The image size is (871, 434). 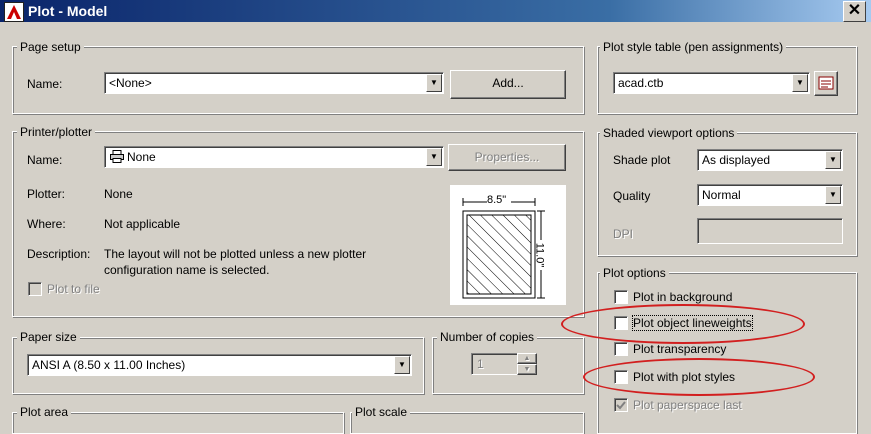 I want to click on paper-size-legend: Paper size, so click(x=48, y=337).